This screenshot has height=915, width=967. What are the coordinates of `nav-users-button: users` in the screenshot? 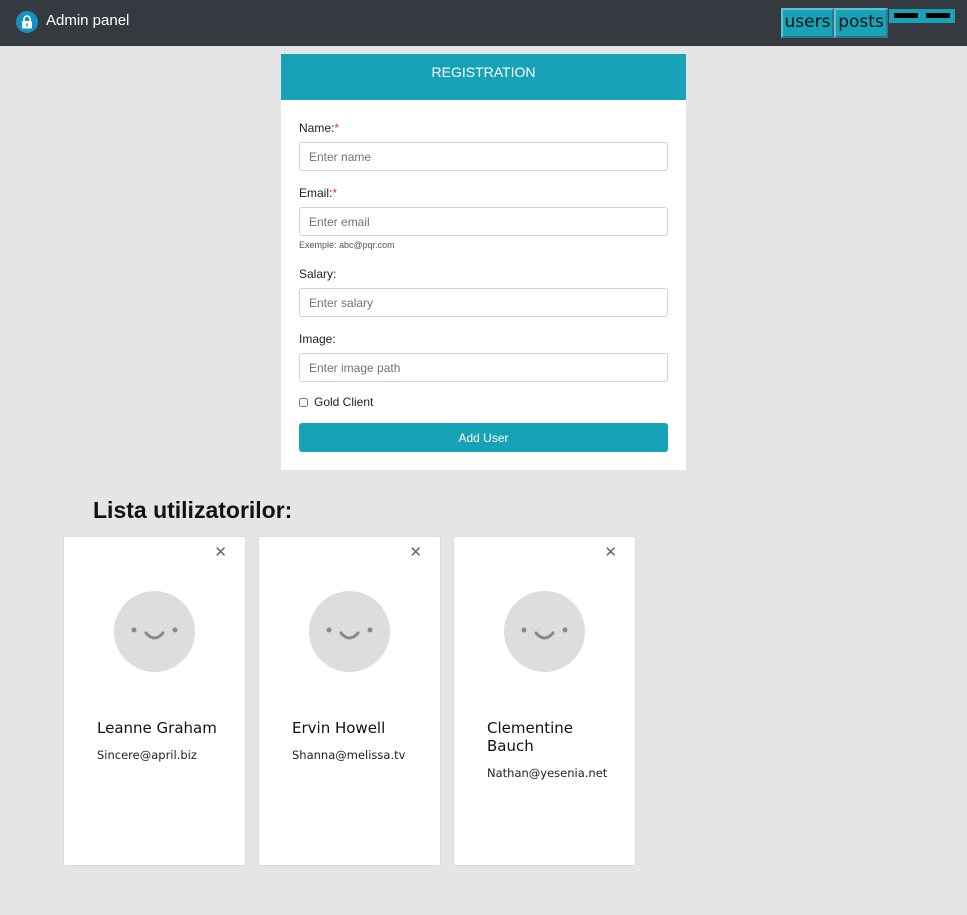 It's located at (807, 23).